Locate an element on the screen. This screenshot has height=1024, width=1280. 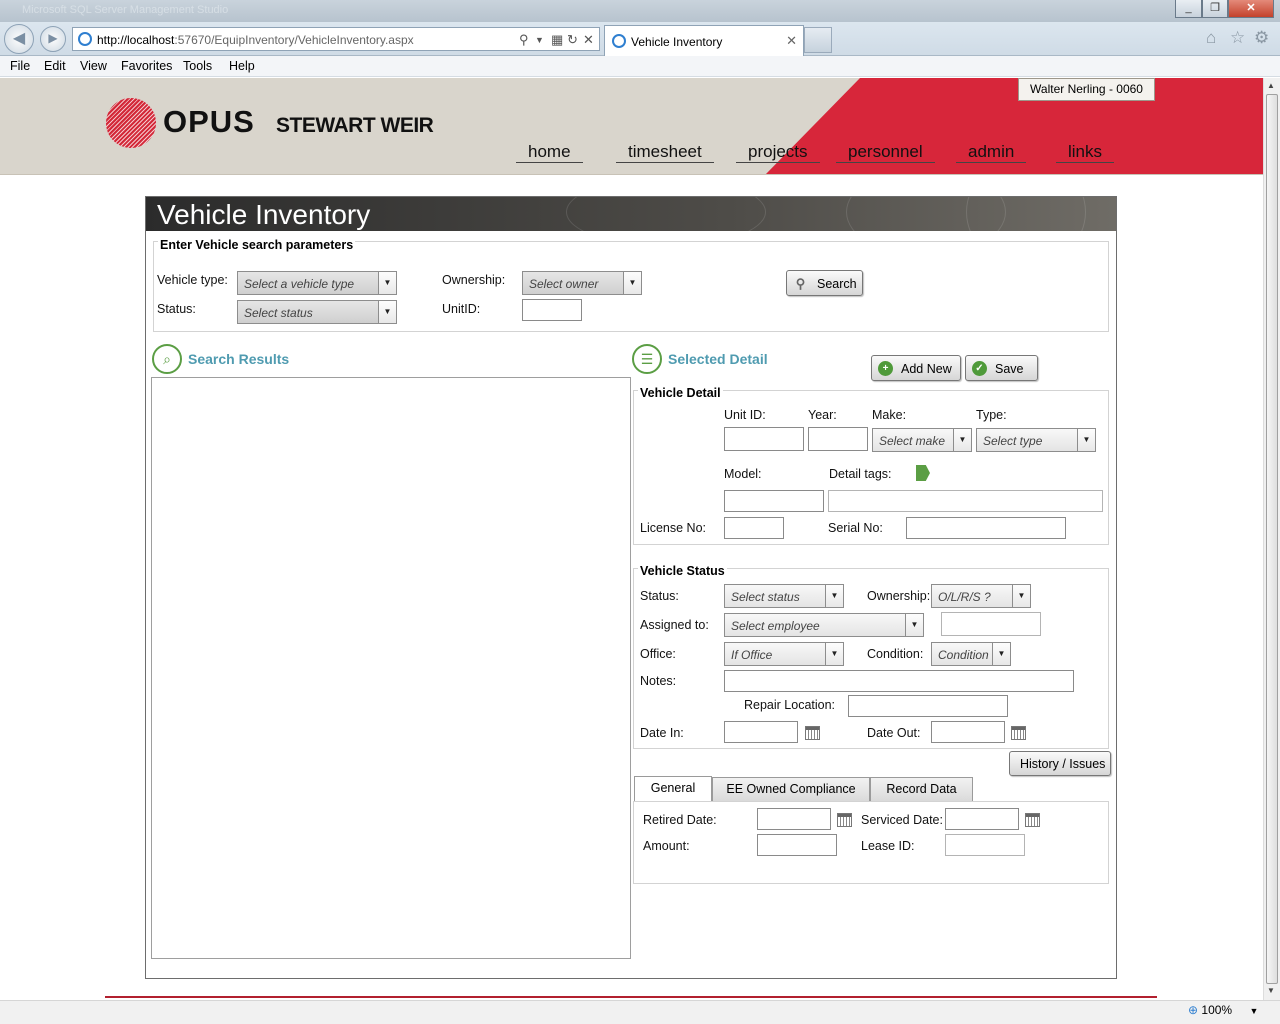
add-new-button: + Add New is located at coordinates (916, 368).